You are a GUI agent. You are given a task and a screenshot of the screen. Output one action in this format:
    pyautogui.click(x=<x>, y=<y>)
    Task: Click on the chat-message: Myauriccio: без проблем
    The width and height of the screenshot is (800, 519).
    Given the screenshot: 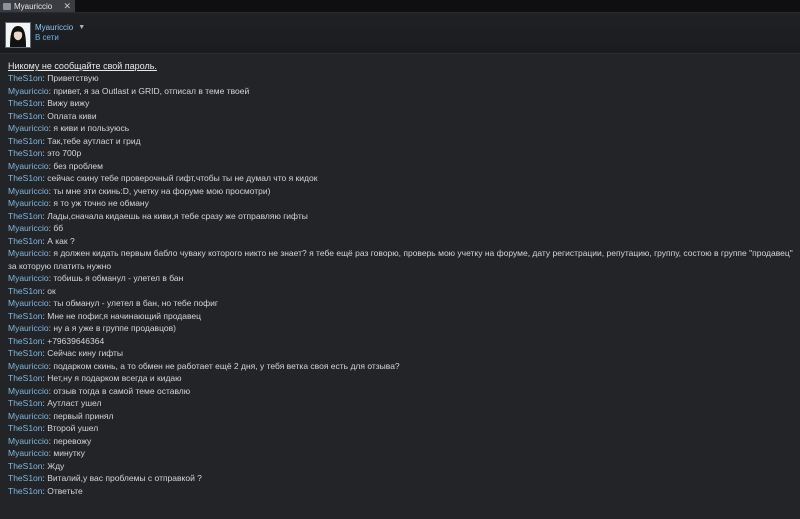 What is the action you would take?
    pyautogui.click(x=403, y=166)
    